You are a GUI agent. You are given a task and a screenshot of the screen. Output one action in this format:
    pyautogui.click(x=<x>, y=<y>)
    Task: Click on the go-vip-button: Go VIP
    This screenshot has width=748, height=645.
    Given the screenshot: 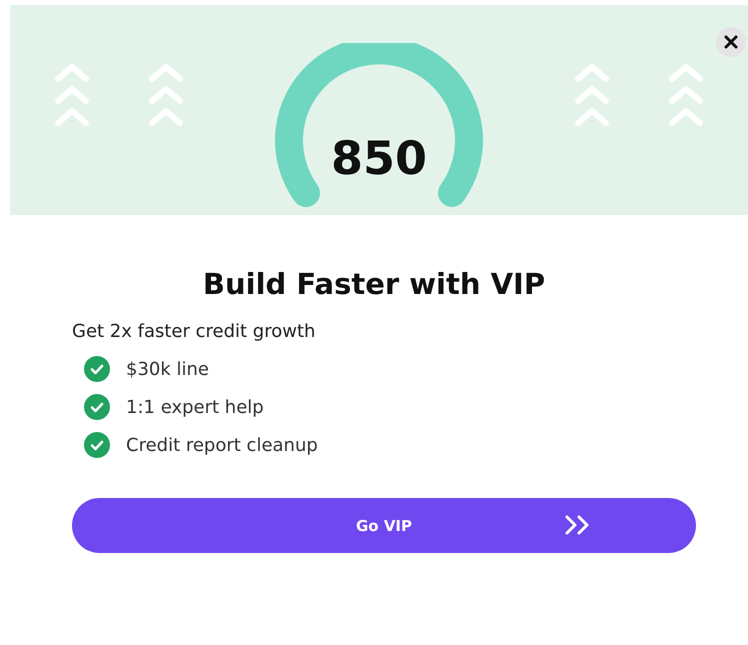 What is the action you would take?
    pyautogui.click(x=384, y=525)
    